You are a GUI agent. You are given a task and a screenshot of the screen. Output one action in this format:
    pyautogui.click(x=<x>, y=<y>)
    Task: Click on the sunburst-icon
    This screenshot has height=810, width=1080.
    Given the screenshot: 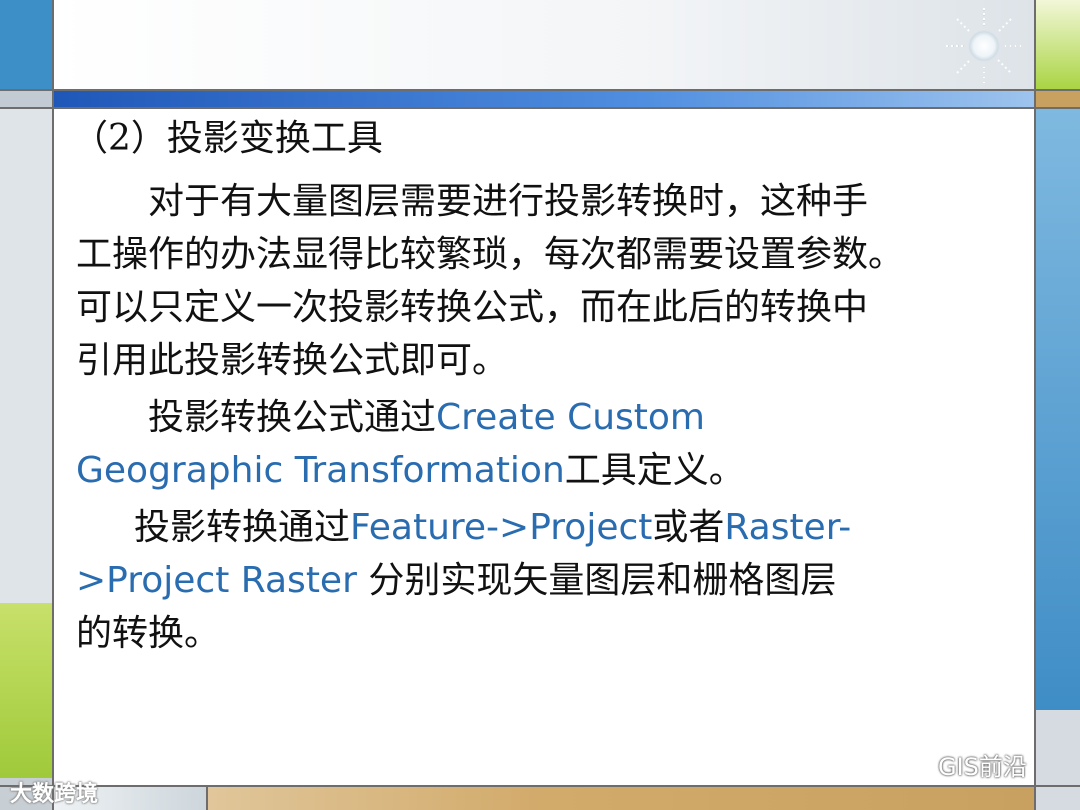 What is the action you would take?
    pyautogui.click(x=984, y=46)
    